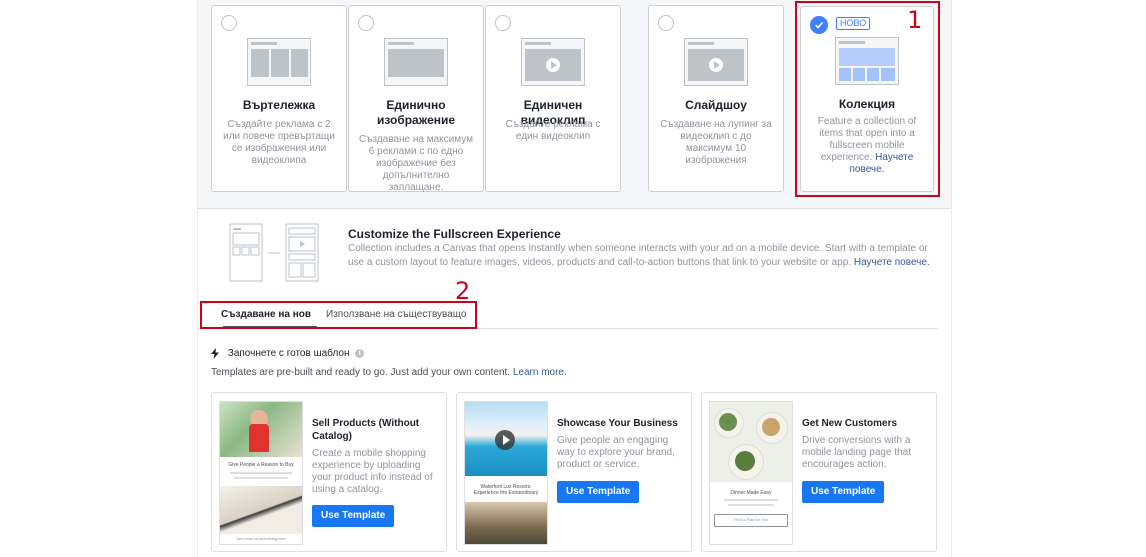 The width and height of the screenshot is (1146, 557). Describe the element at coordinates (416, 112) in the screenshot. I see `format-title: Единично изображение` at that location.